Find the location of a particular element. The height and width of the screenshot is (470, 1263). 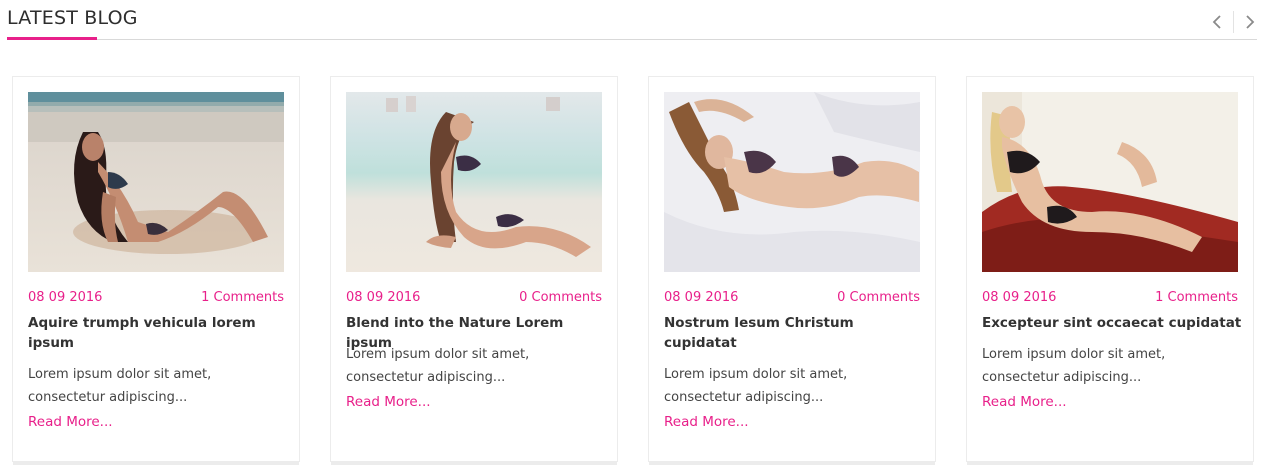

chevron-left-icon is located at coordinates (1216, 22).